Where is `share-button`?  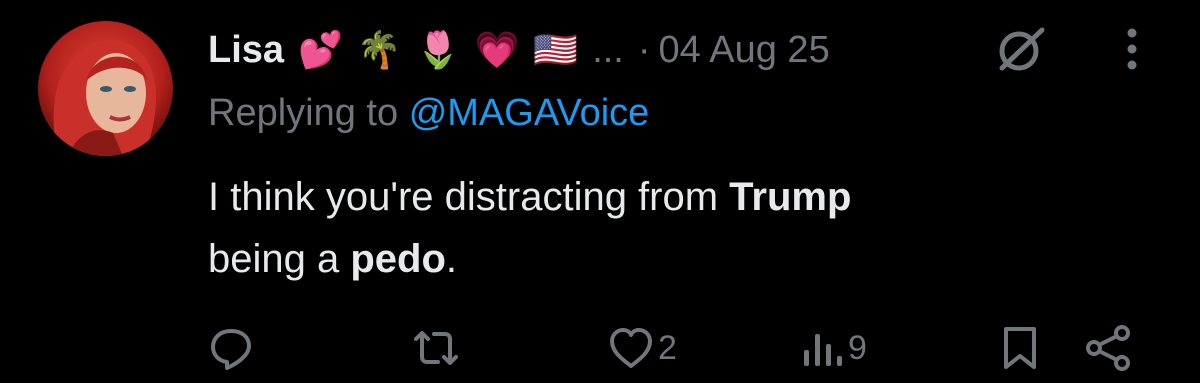
share-button is located at coordinates (1108, 348).